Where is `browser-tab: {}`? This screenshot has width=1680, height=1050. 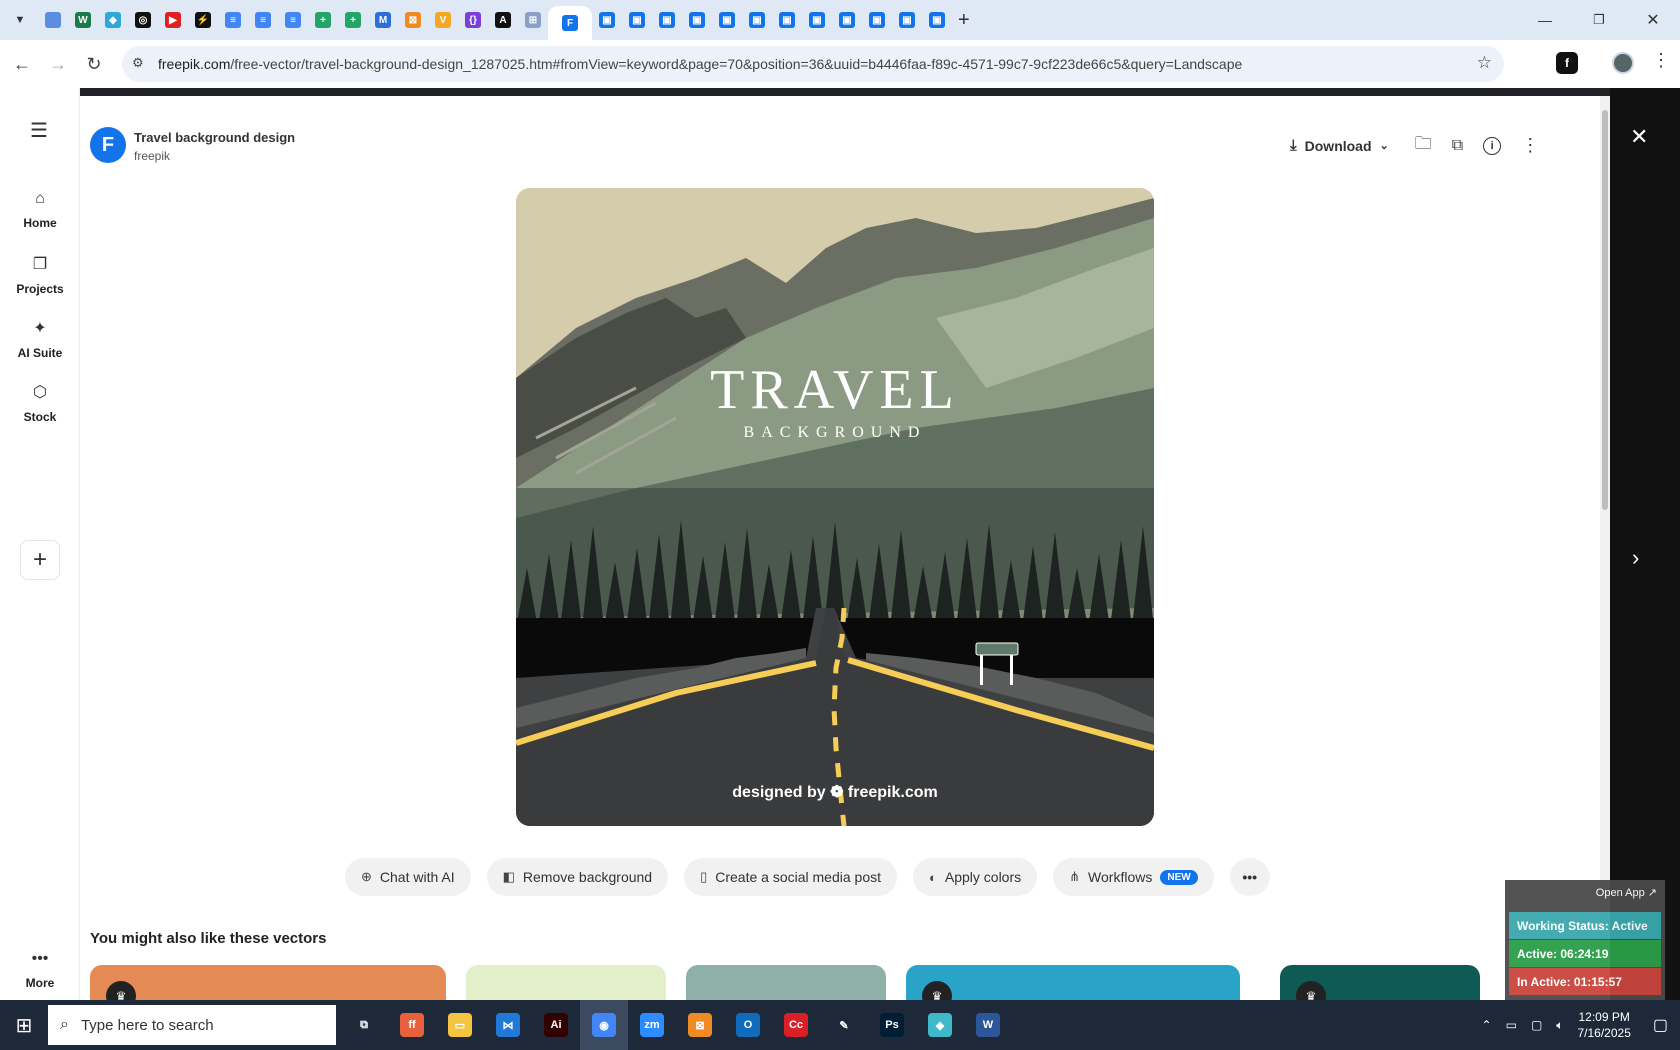
browser-tab: {} is located at coordinates (473, 20).